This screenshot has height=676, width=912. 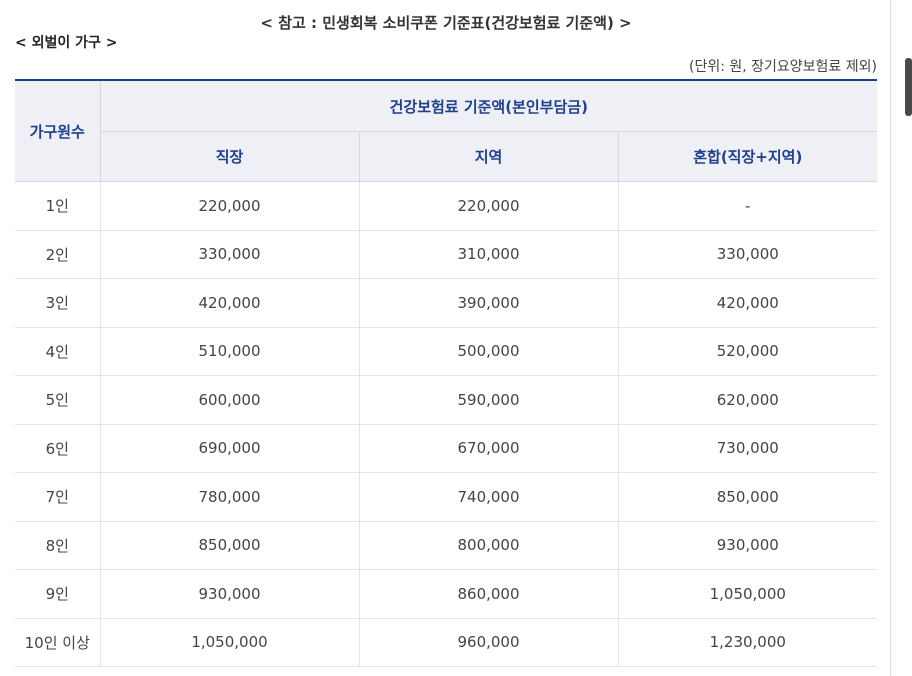 I want to click on mixed-amount-cell: 930,000, so click(x=747, y=545).